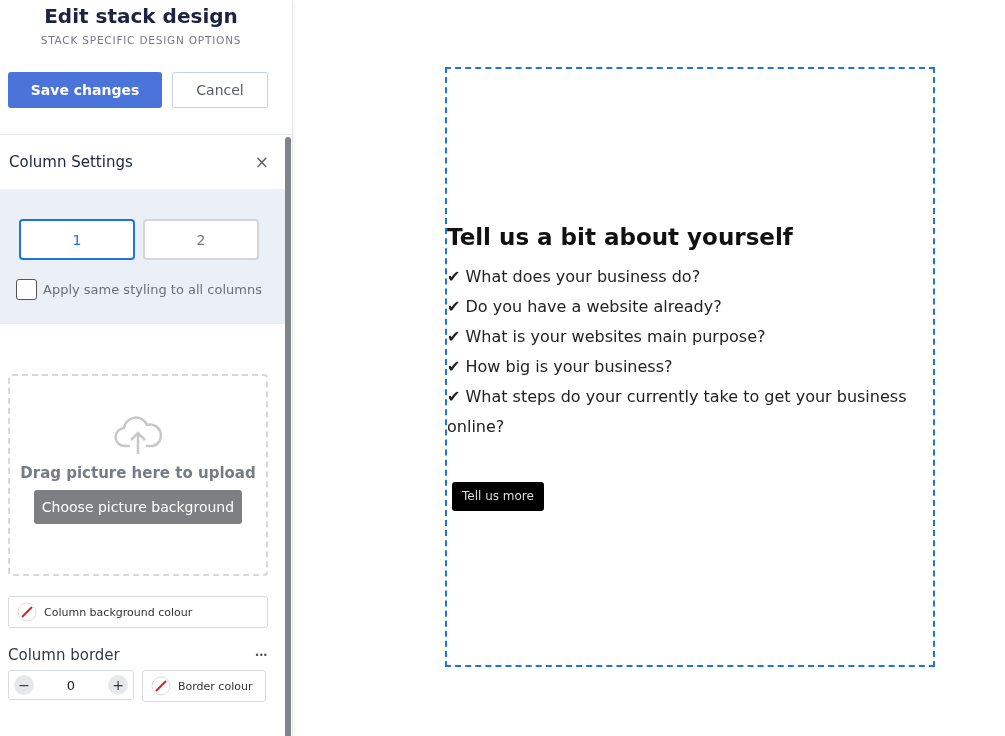 This screenshot has width=1005, height=736. Describe the element at coordinates (201, 239) in the screenshot. I see `column-tab: 2` at that location.